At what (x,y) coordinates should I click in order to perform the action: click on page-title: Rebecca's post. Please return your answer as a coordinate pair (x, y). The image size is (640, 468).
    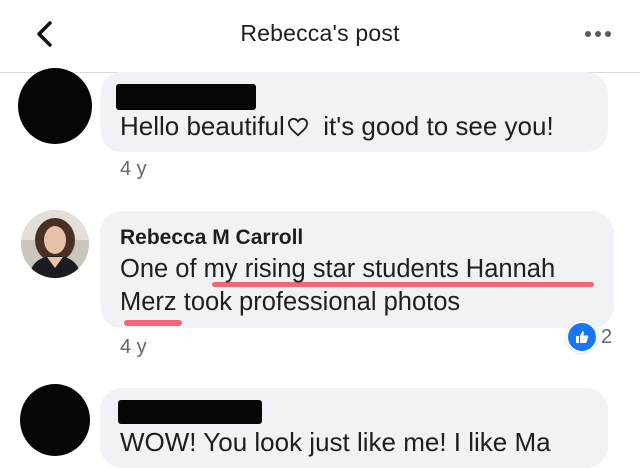
    Looking at the image, I should click on (320, 33).